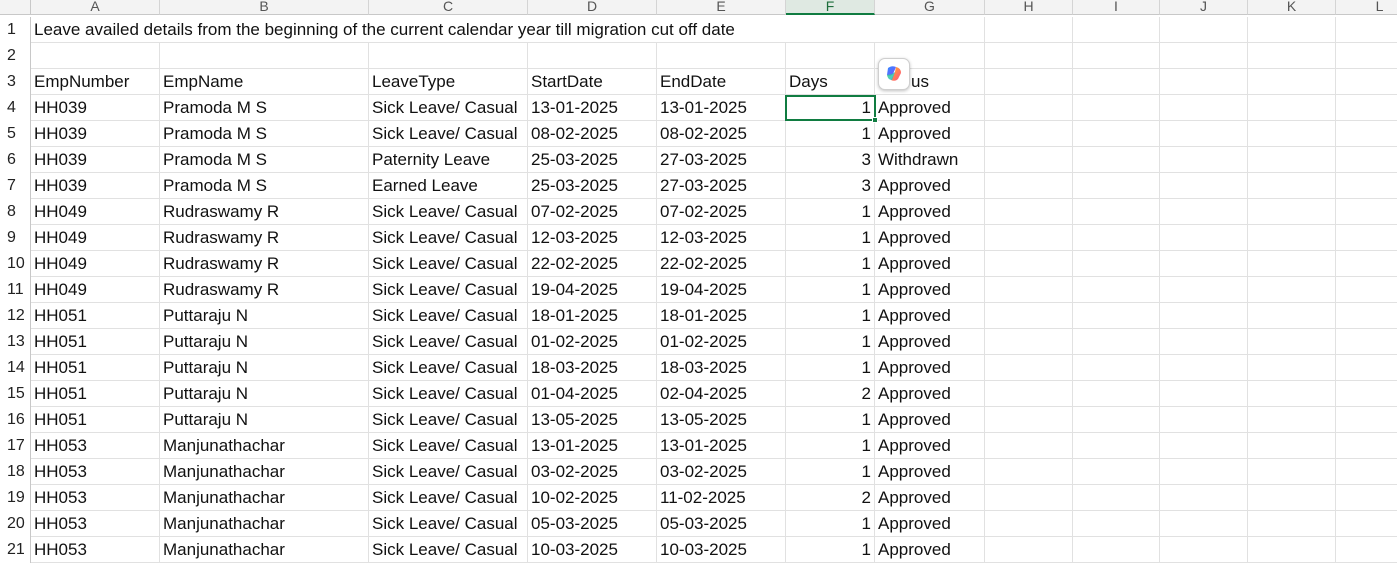  I want to click on row-header-10: 10, so click(15, 264).